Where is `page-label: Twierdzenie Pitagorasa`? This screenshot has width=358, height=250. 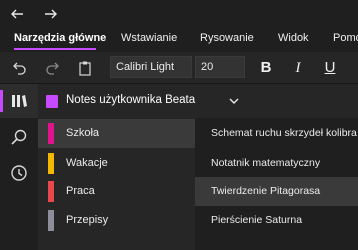
page-label: Twierdzenie Pitagorasa is located at coordinates (266, 191).